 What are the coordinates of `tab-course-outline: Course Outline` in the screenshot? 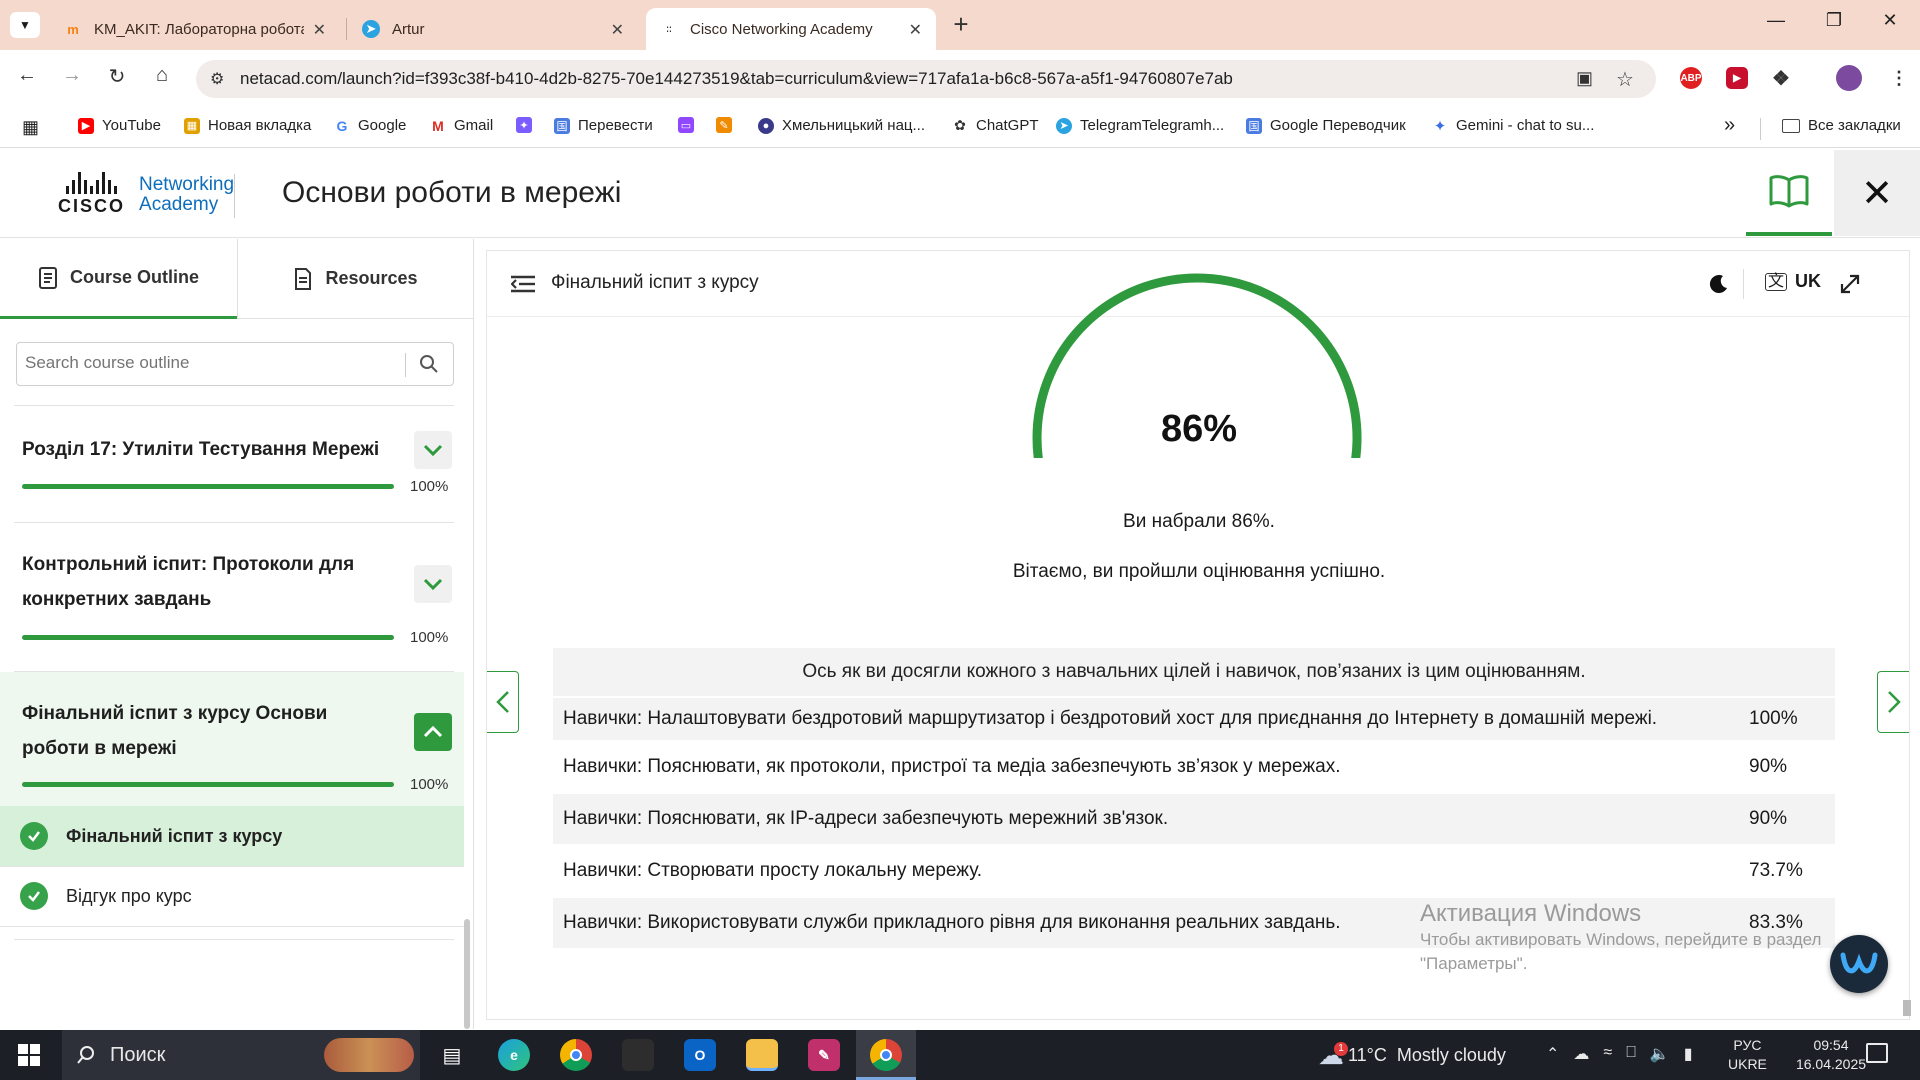 It's located at (118, 279).